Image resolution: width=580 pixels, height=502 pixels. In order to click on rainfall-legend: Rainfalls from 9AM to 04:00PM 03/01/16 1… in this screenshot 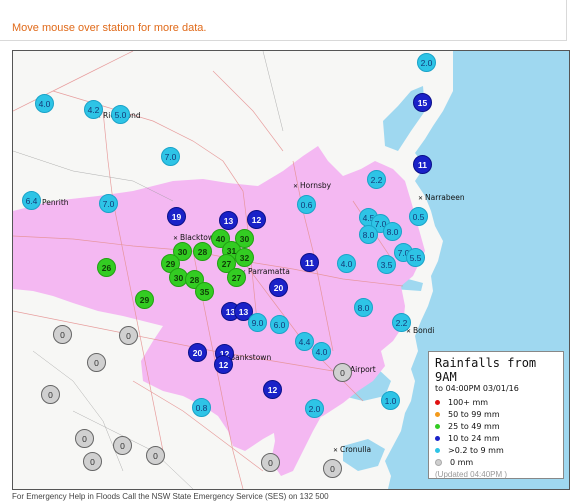, I will do `click(496, 415)`.